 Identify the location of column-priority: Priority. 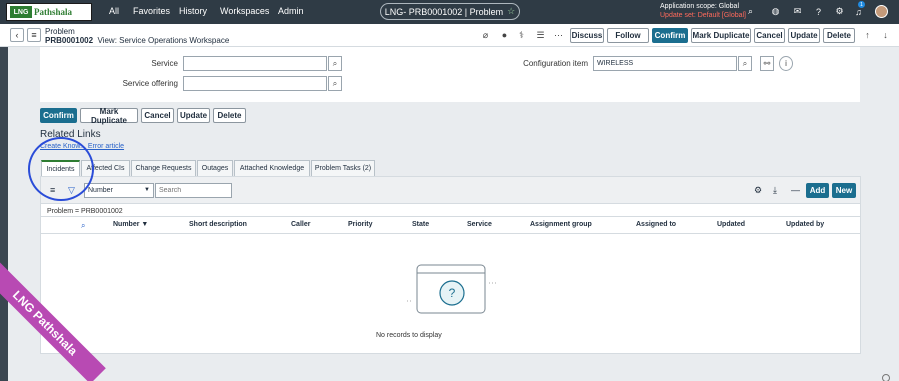
(360, 224).